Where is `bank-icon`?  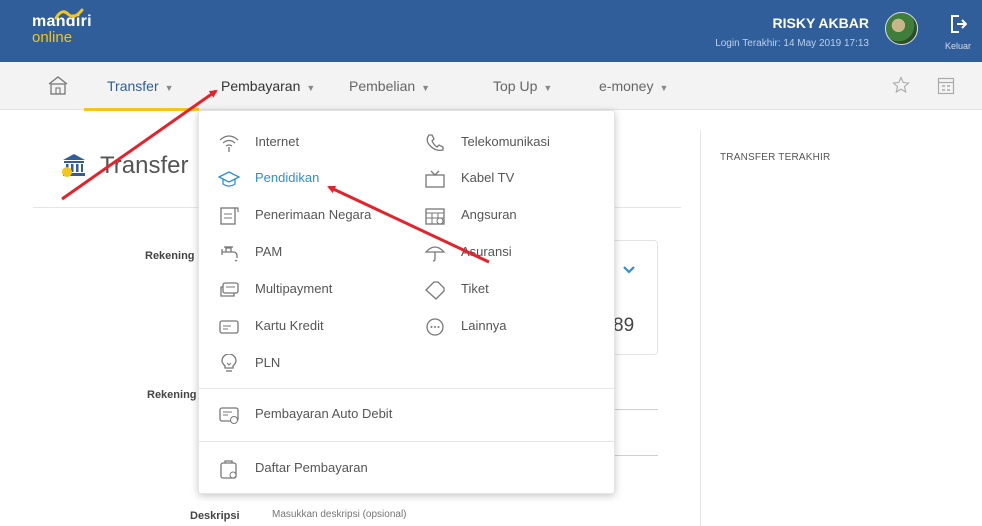 bank-icon is located at coordinates (74, 167).